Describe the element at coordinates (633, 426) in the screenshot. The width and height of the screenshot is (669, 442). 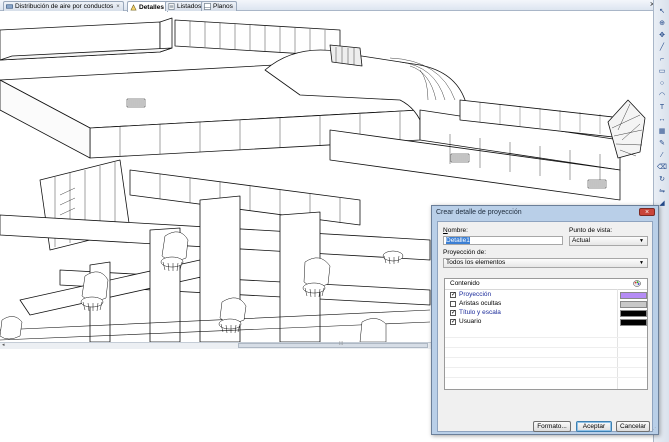
I see `cancelar-button: Cancelar` at that location.